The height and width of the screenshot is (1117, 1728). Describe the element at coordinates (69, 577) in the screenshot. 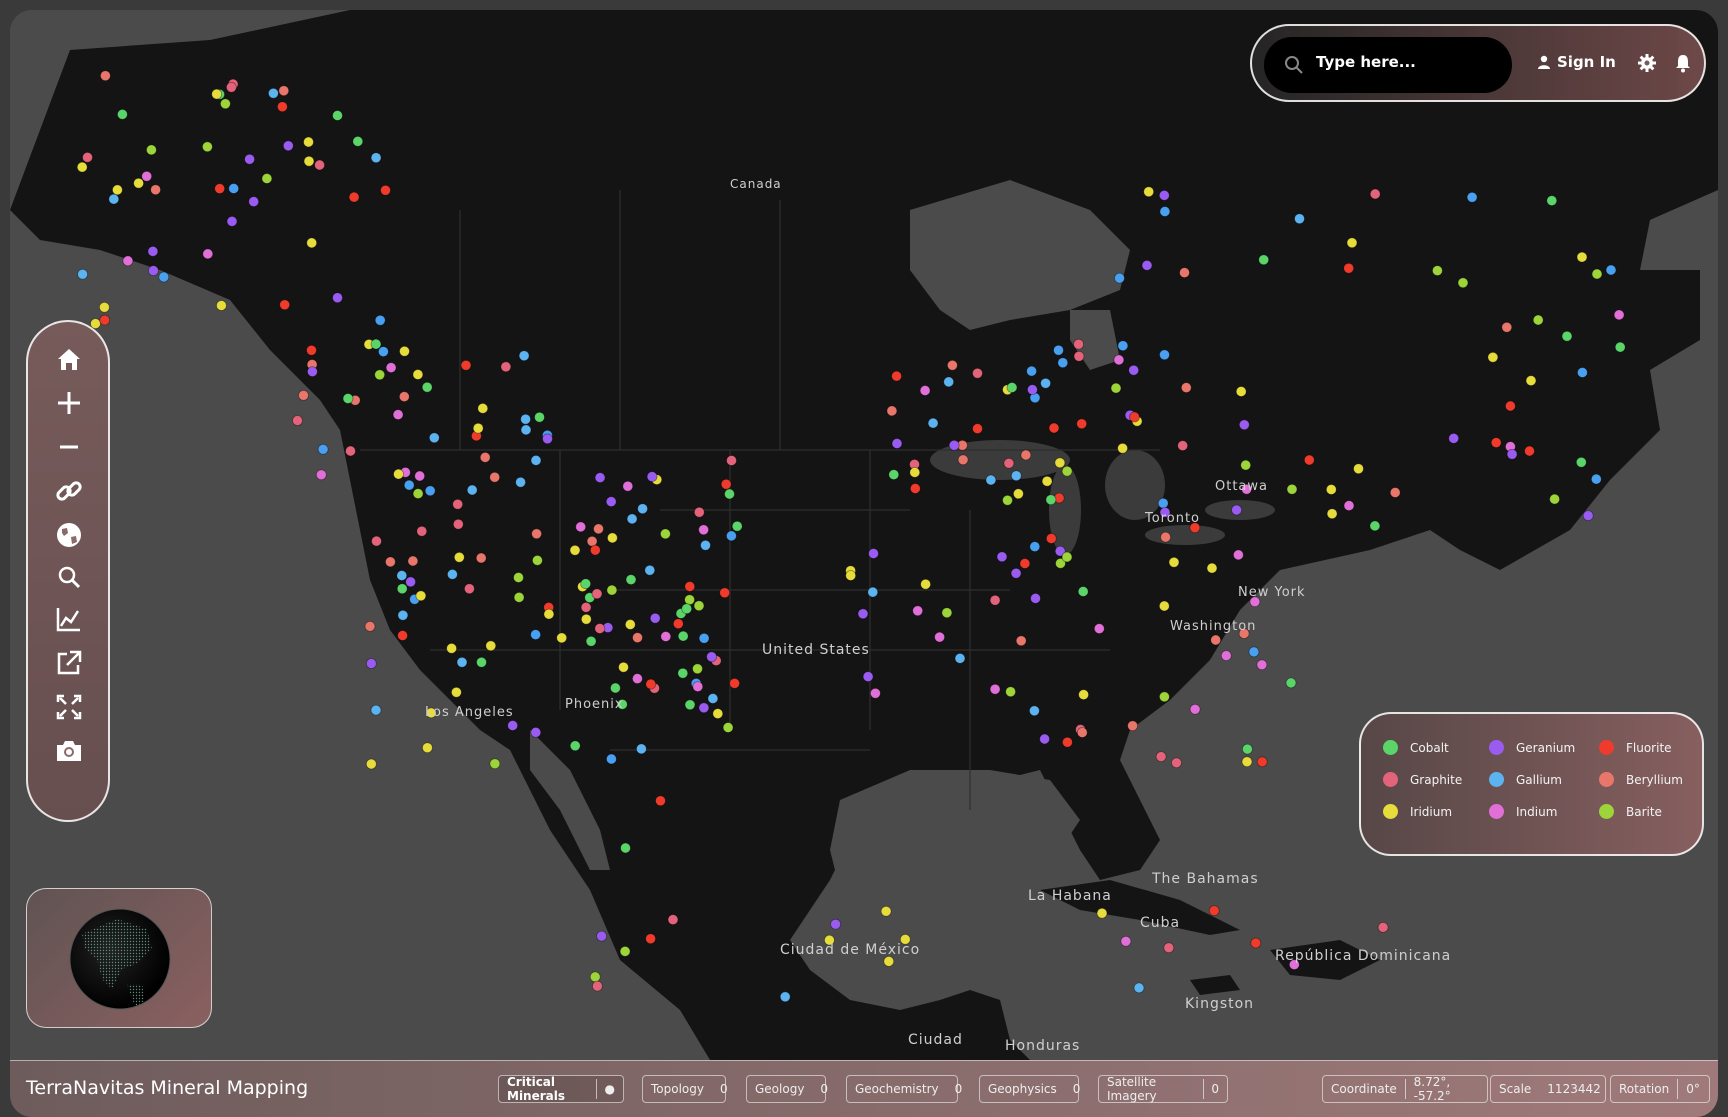

I see `search-icon` at that location.